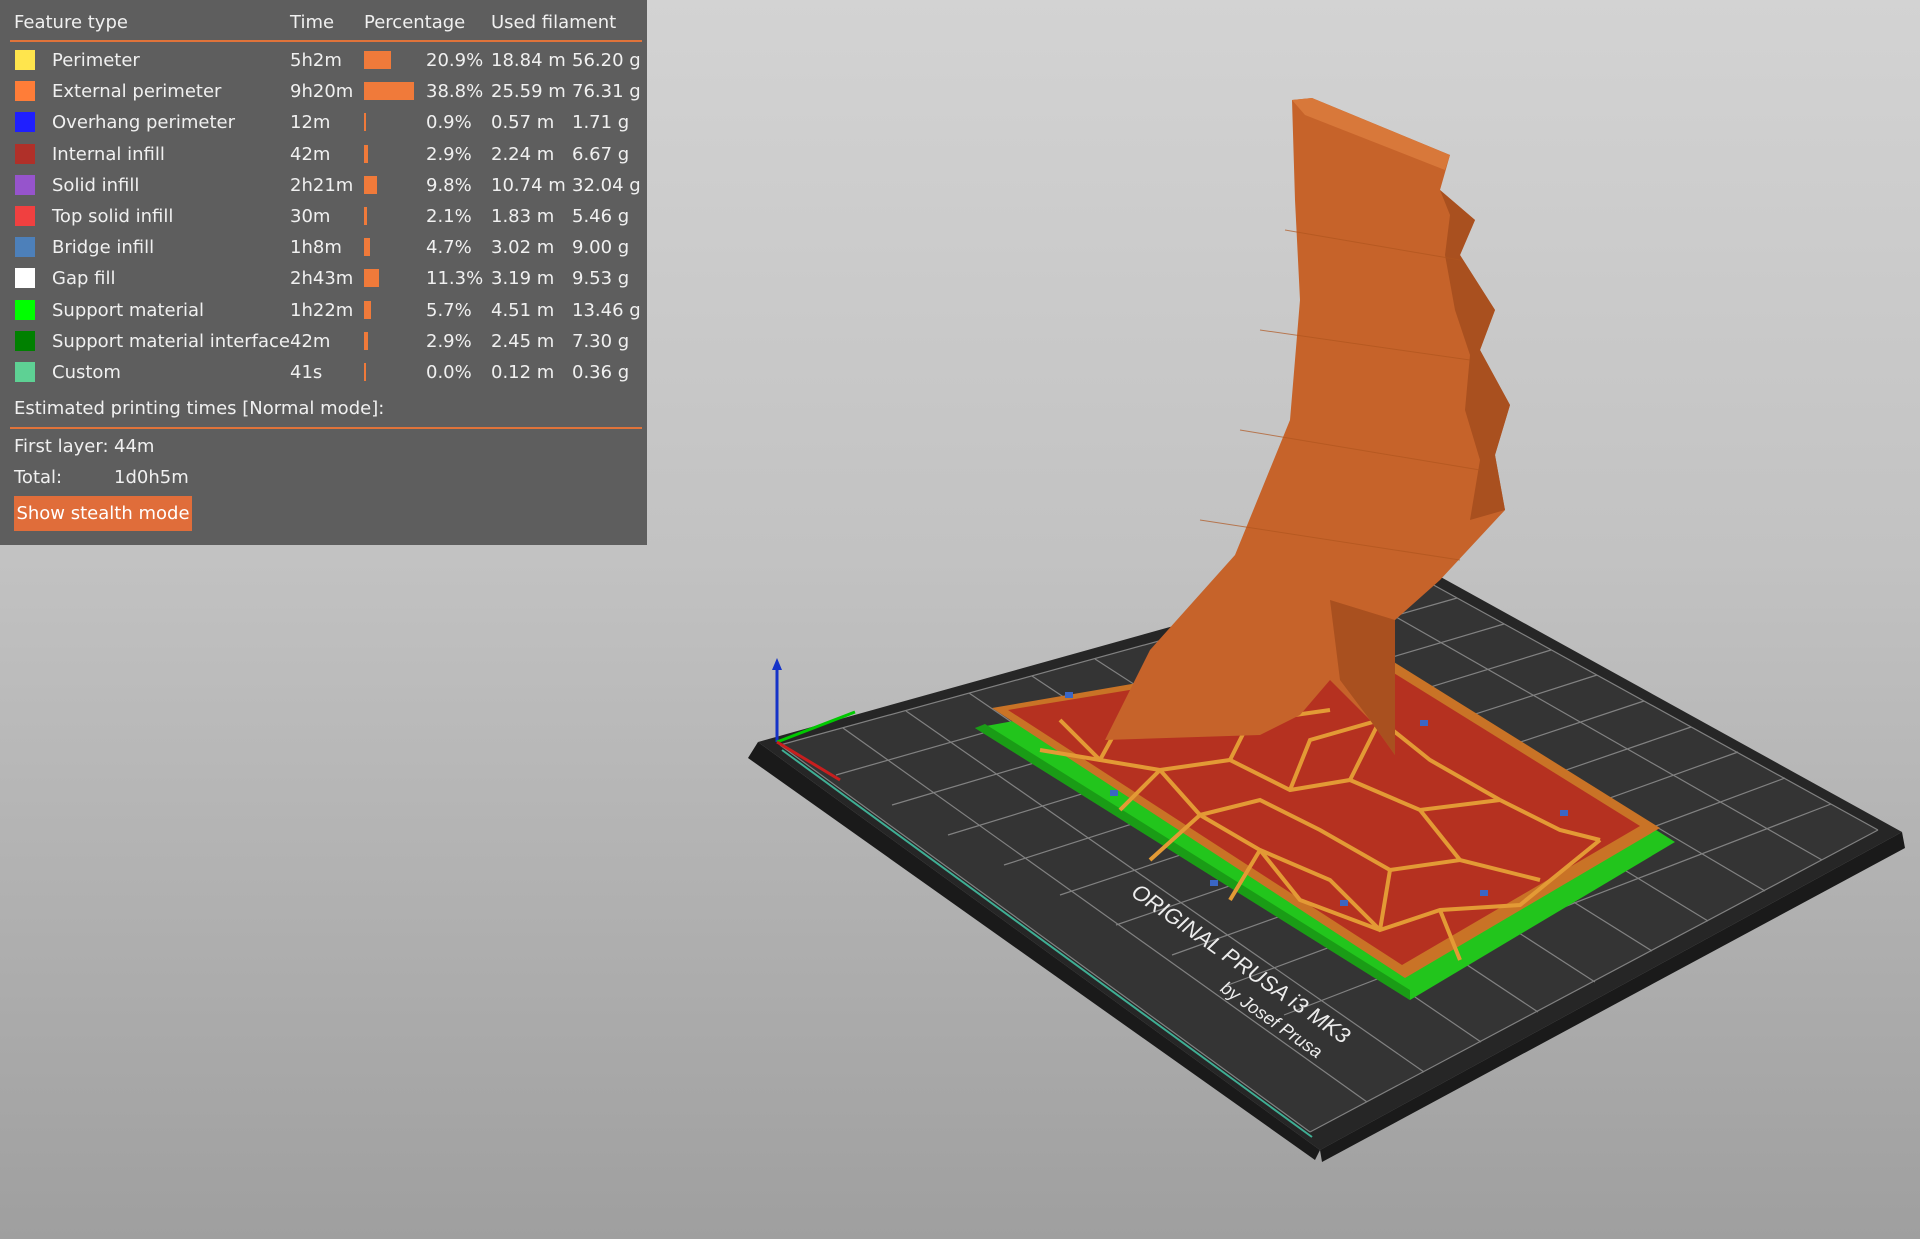 This screenshot has width=1920, height=1239. What do you see at coordinates (326, 428) in the screenshot?
I see `estimate-divider` at bounding box center [326, 428].